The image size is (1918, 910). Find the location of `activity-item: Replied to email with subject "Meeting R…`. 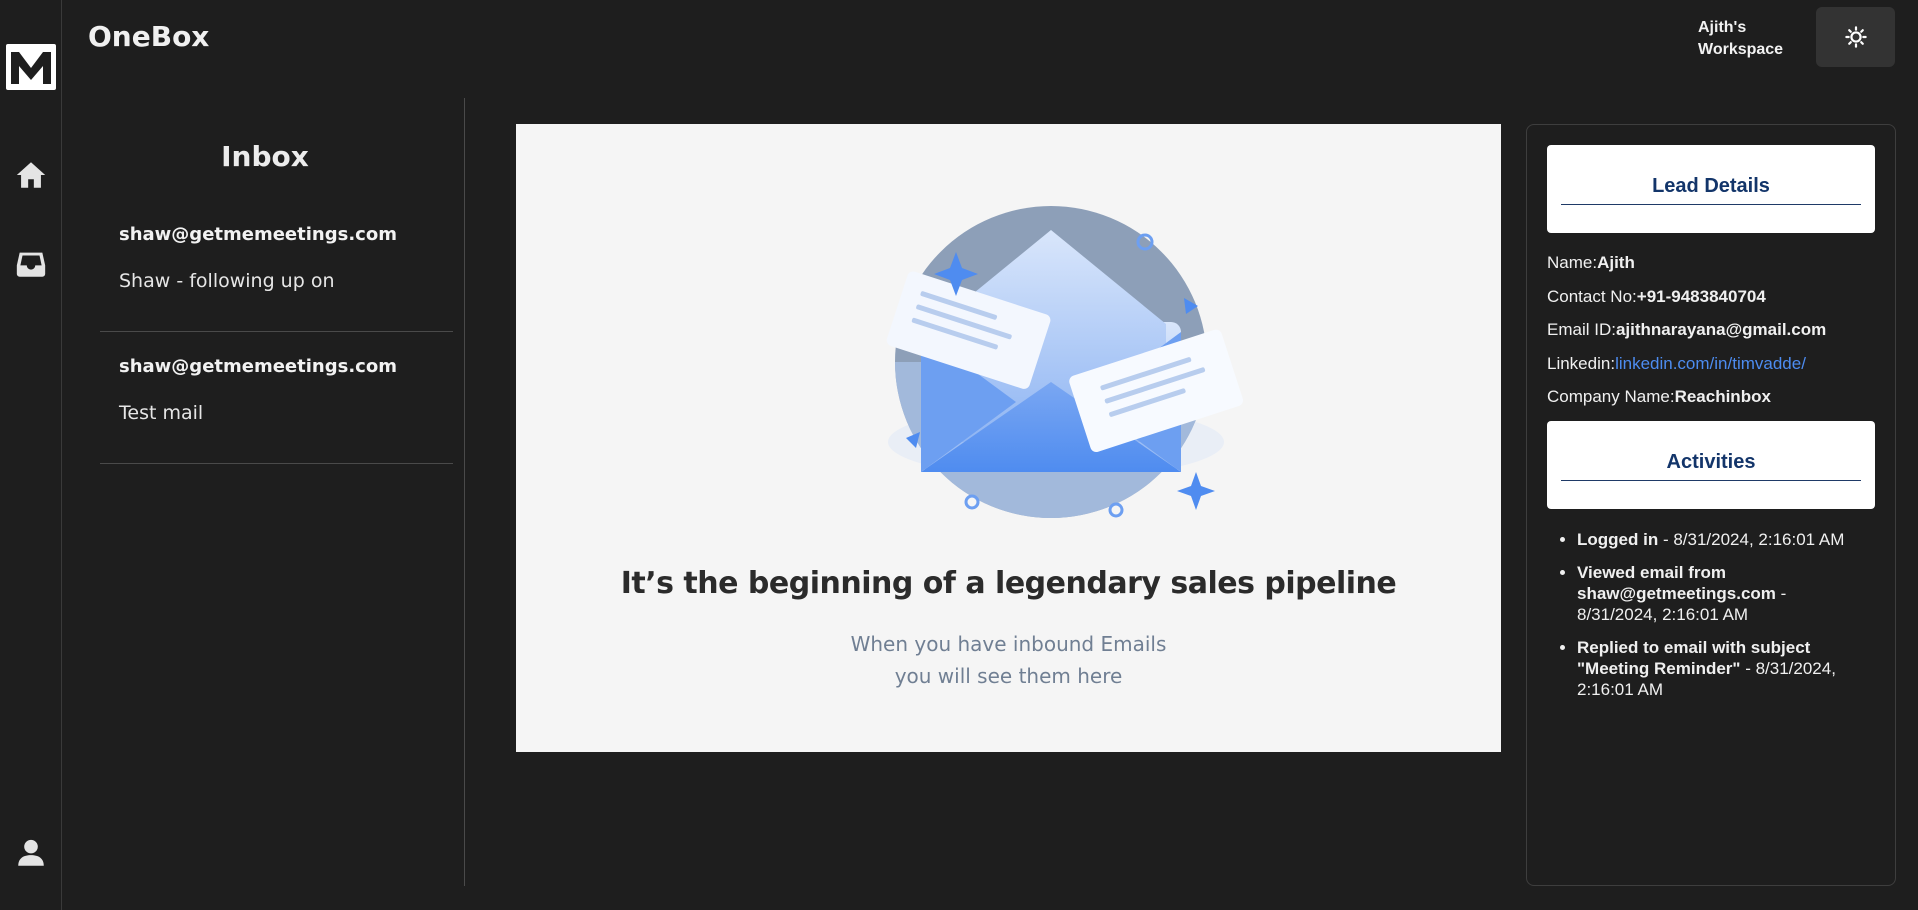

activity-item: Replied to email with subject "Meeting R… is located at coordinates (1724, 668).